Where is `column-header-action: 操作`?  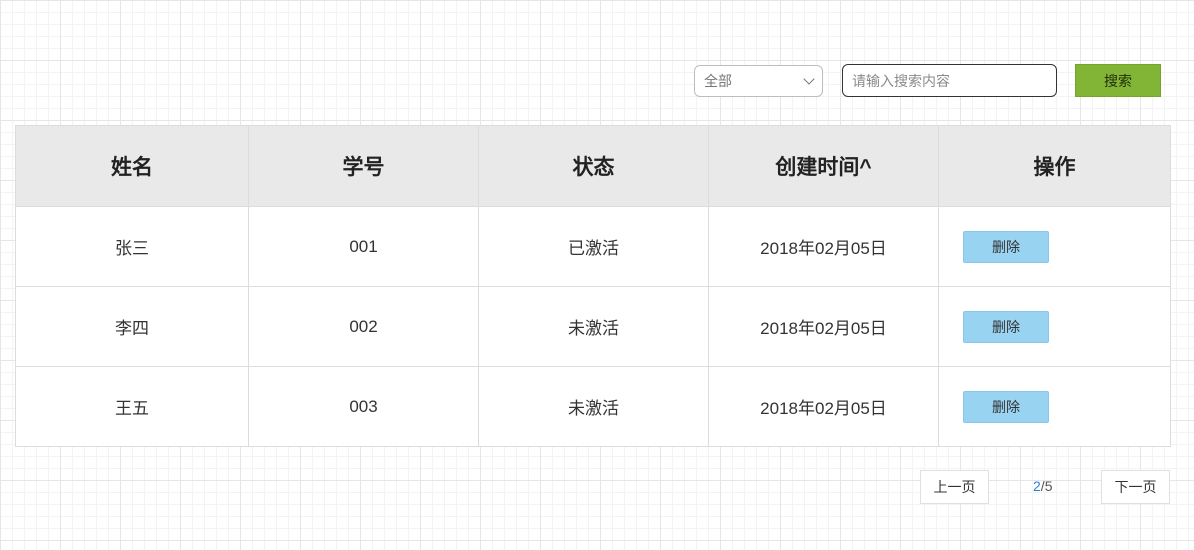 column-header-action: 操作 is located at coordinates (1054, 166).